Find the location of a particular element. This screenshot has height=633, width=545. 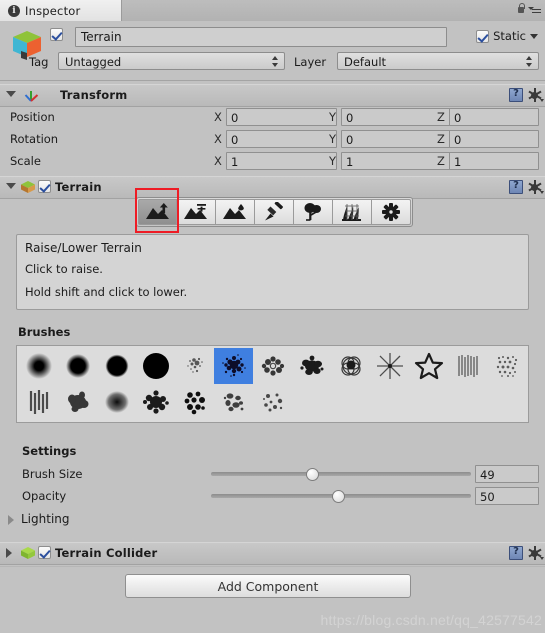

tag-layer-row: Tag Untagged Layer Default is located at coordinates (272, 62).